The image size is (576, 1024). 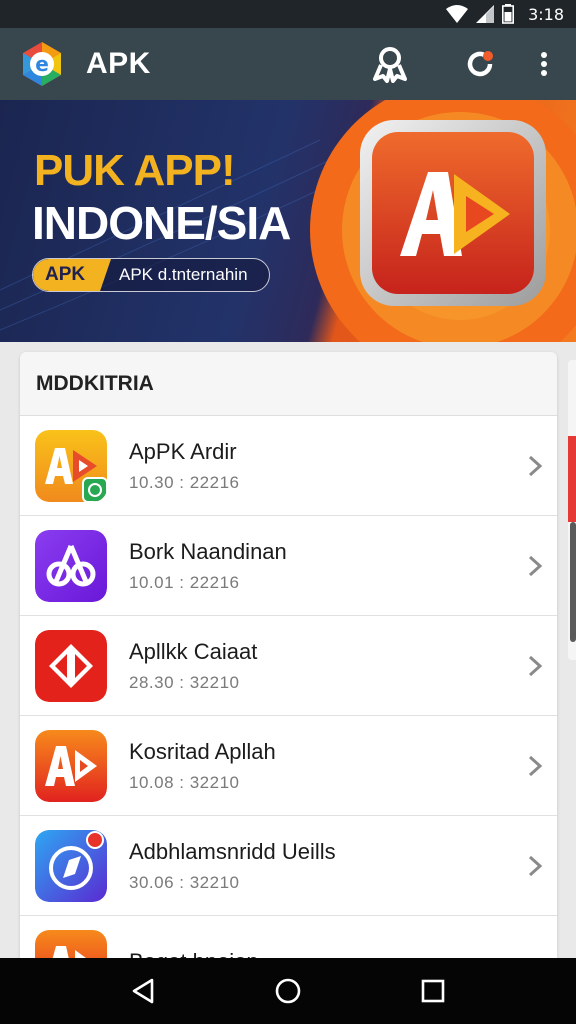 What do you see at coordinates (193, 651) in the screenshot?
I see `app-name: Apllkk Caiaat` at bounding box center [193, 651].